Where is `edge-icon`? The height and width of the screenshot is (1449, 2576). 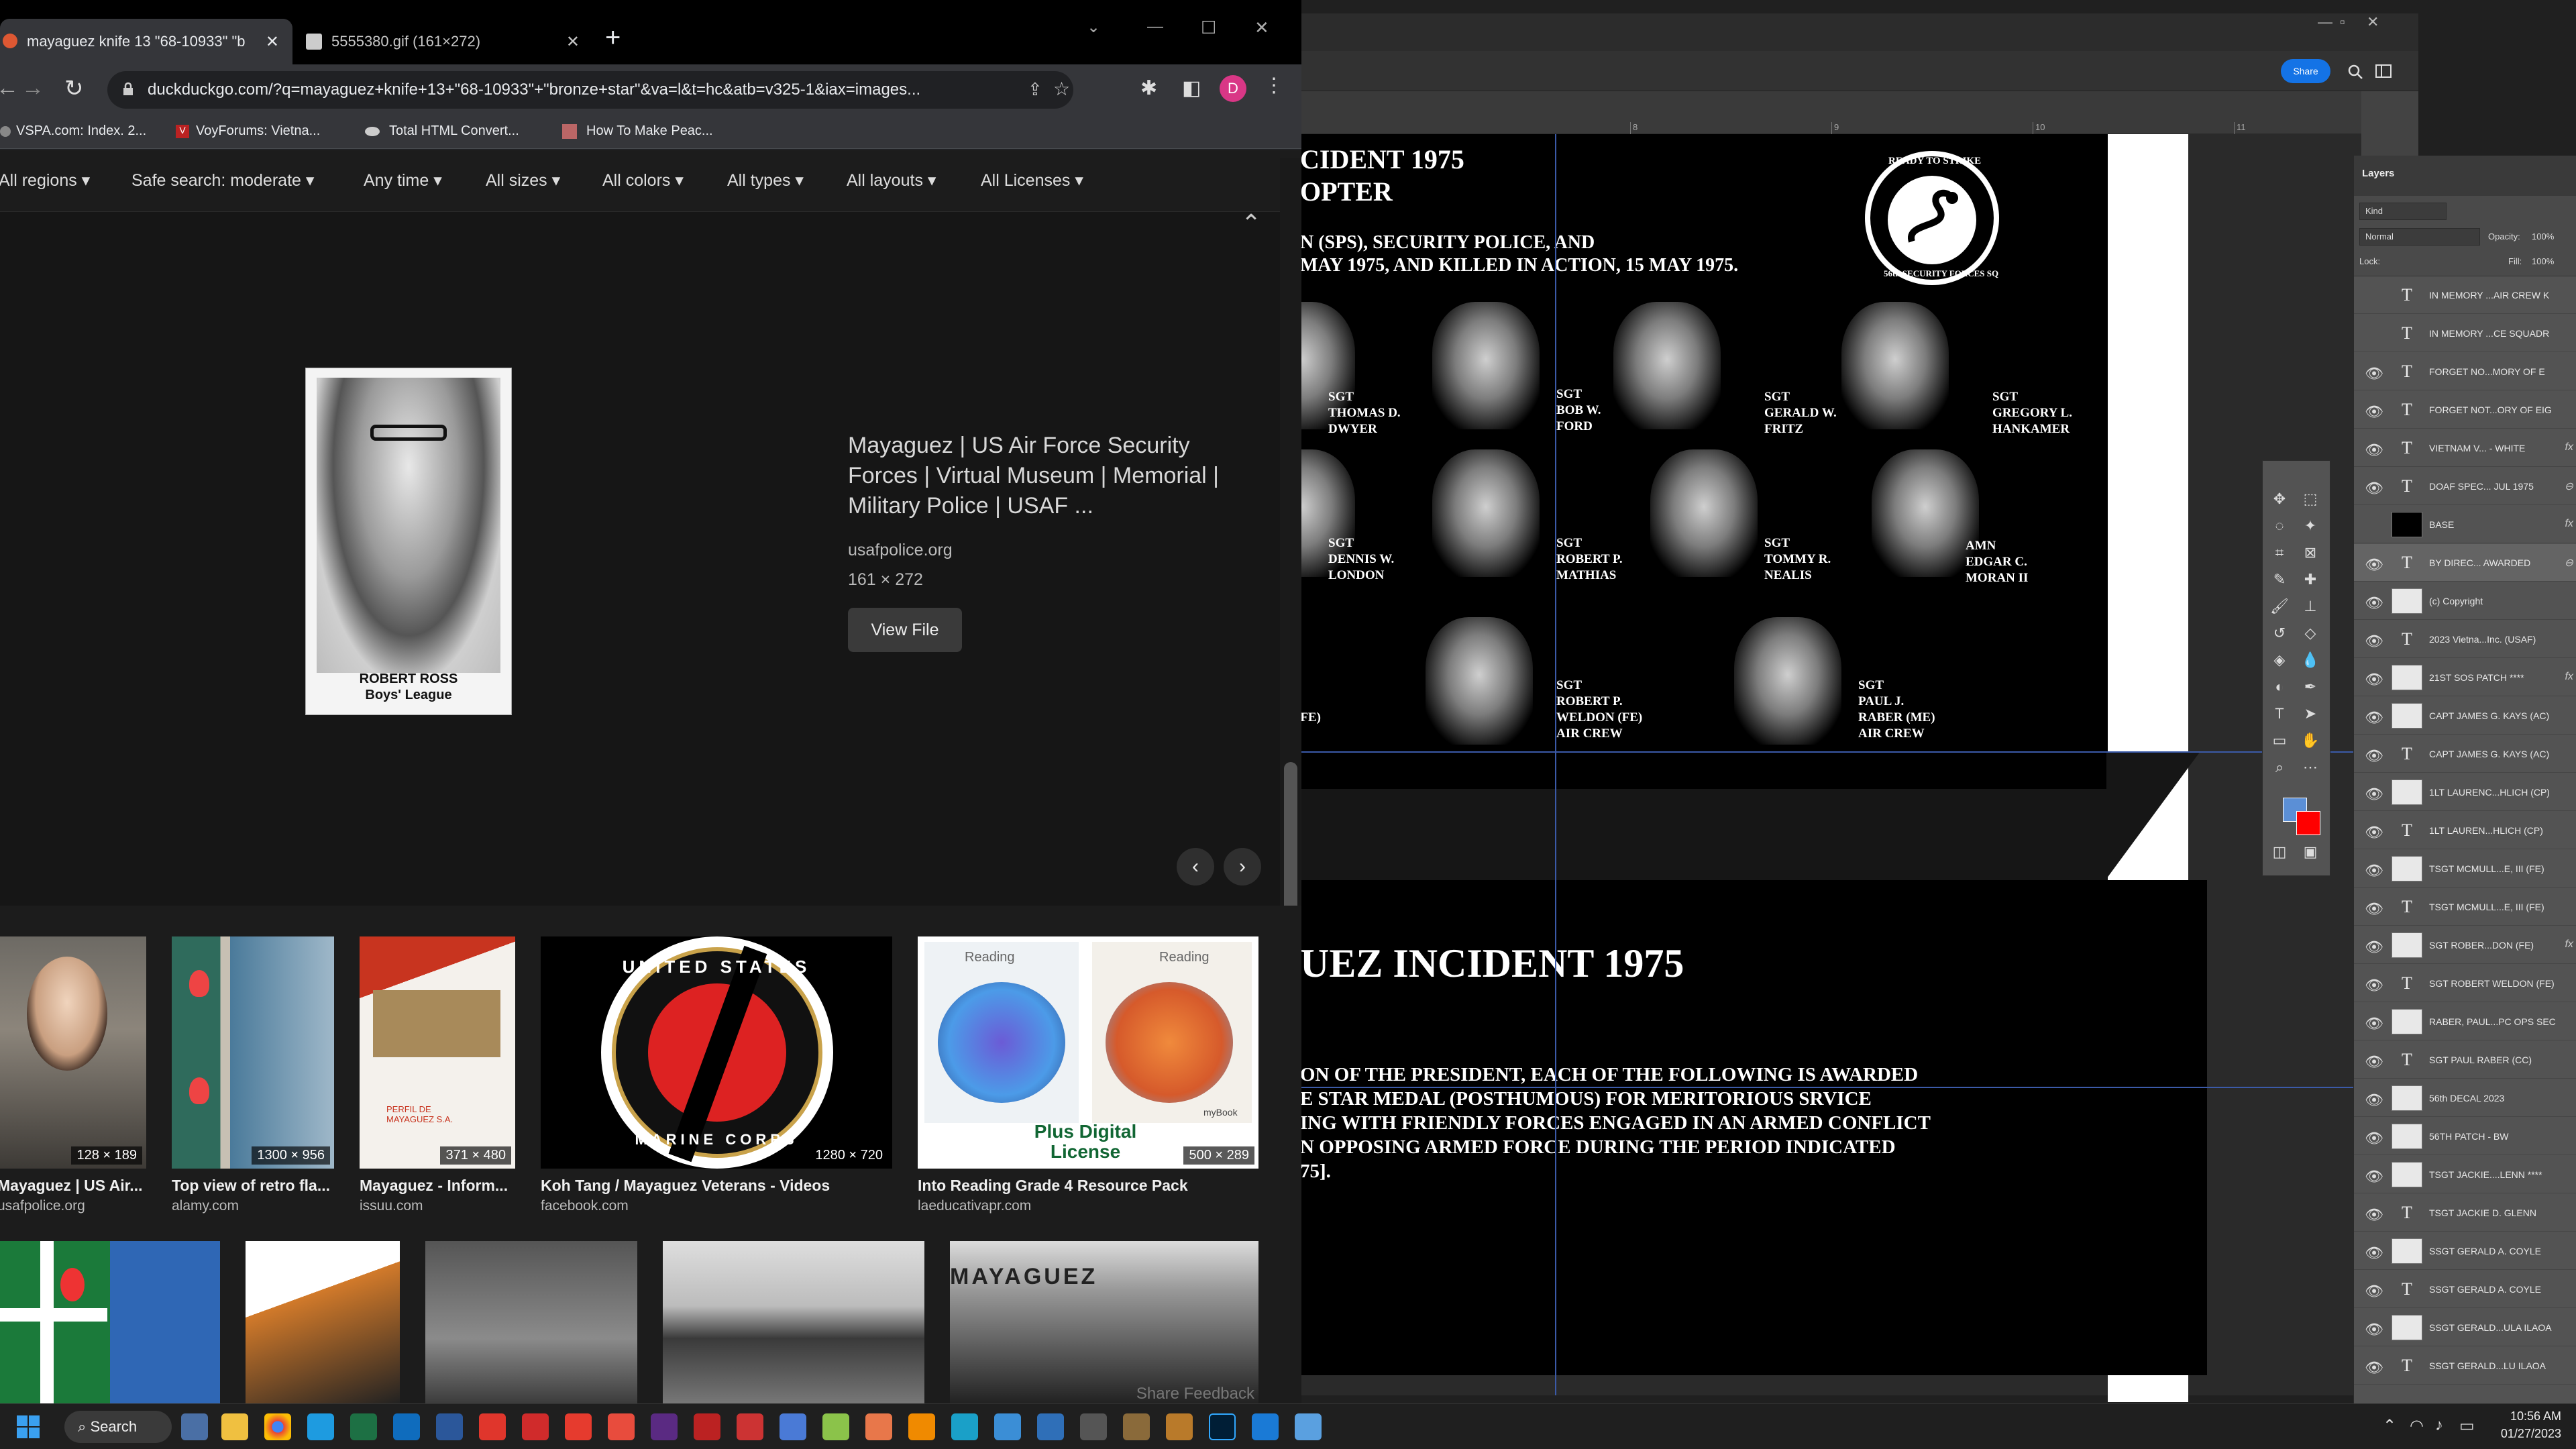
edge-icon is located at coordinates (320, 1426).